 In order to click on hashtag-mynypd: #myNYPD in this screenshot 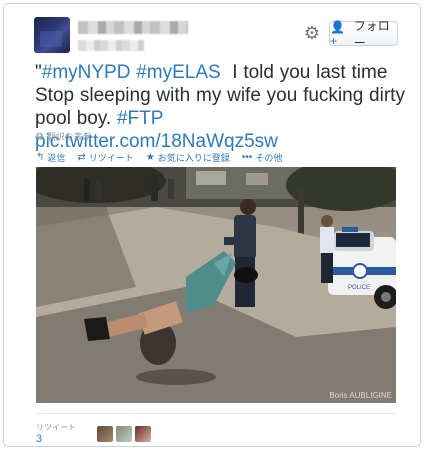, I will do `click(86, 72)`.